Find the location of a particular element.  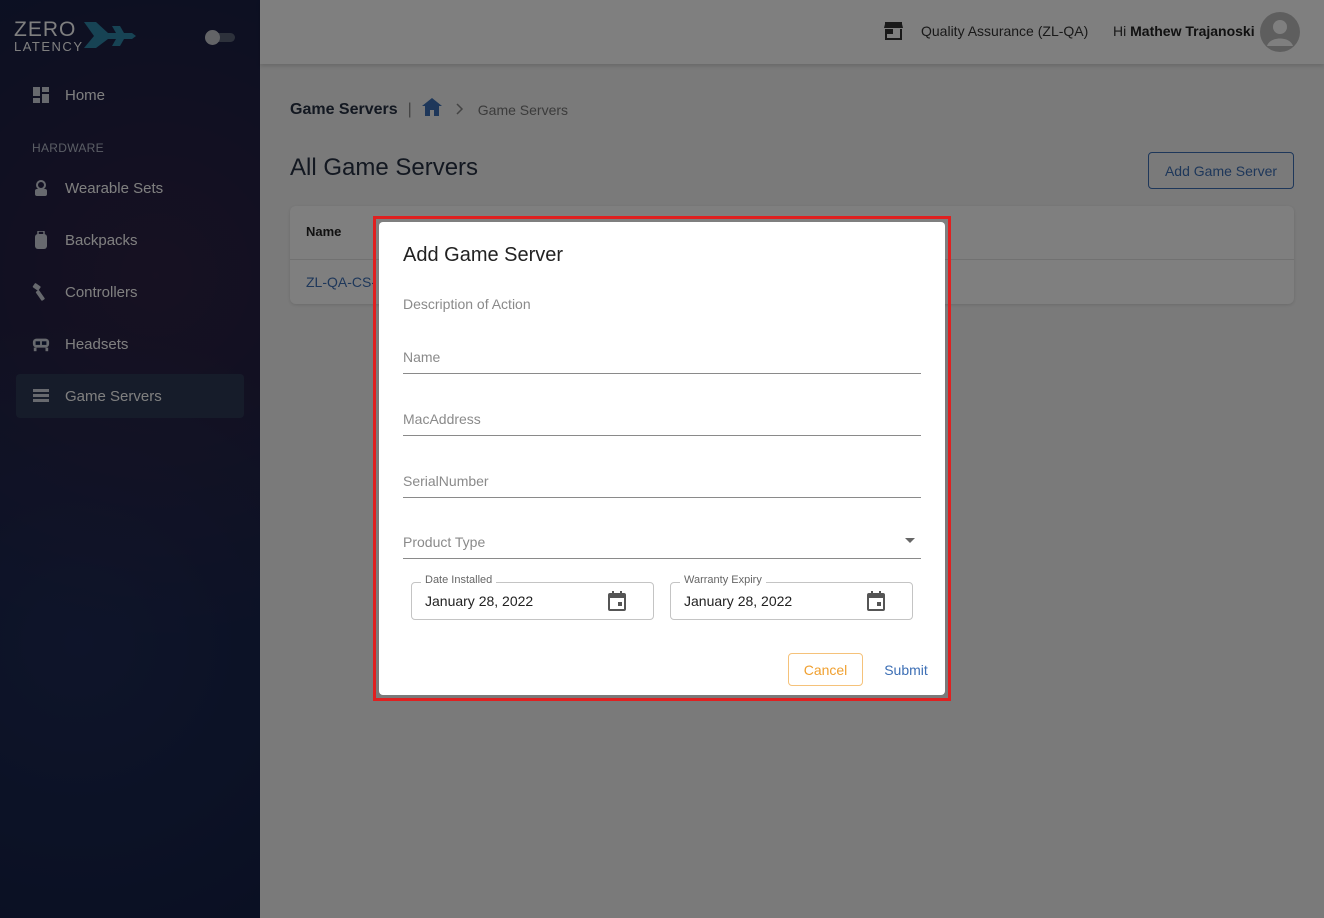

serial-number-input is located at coordinates (662, 481).